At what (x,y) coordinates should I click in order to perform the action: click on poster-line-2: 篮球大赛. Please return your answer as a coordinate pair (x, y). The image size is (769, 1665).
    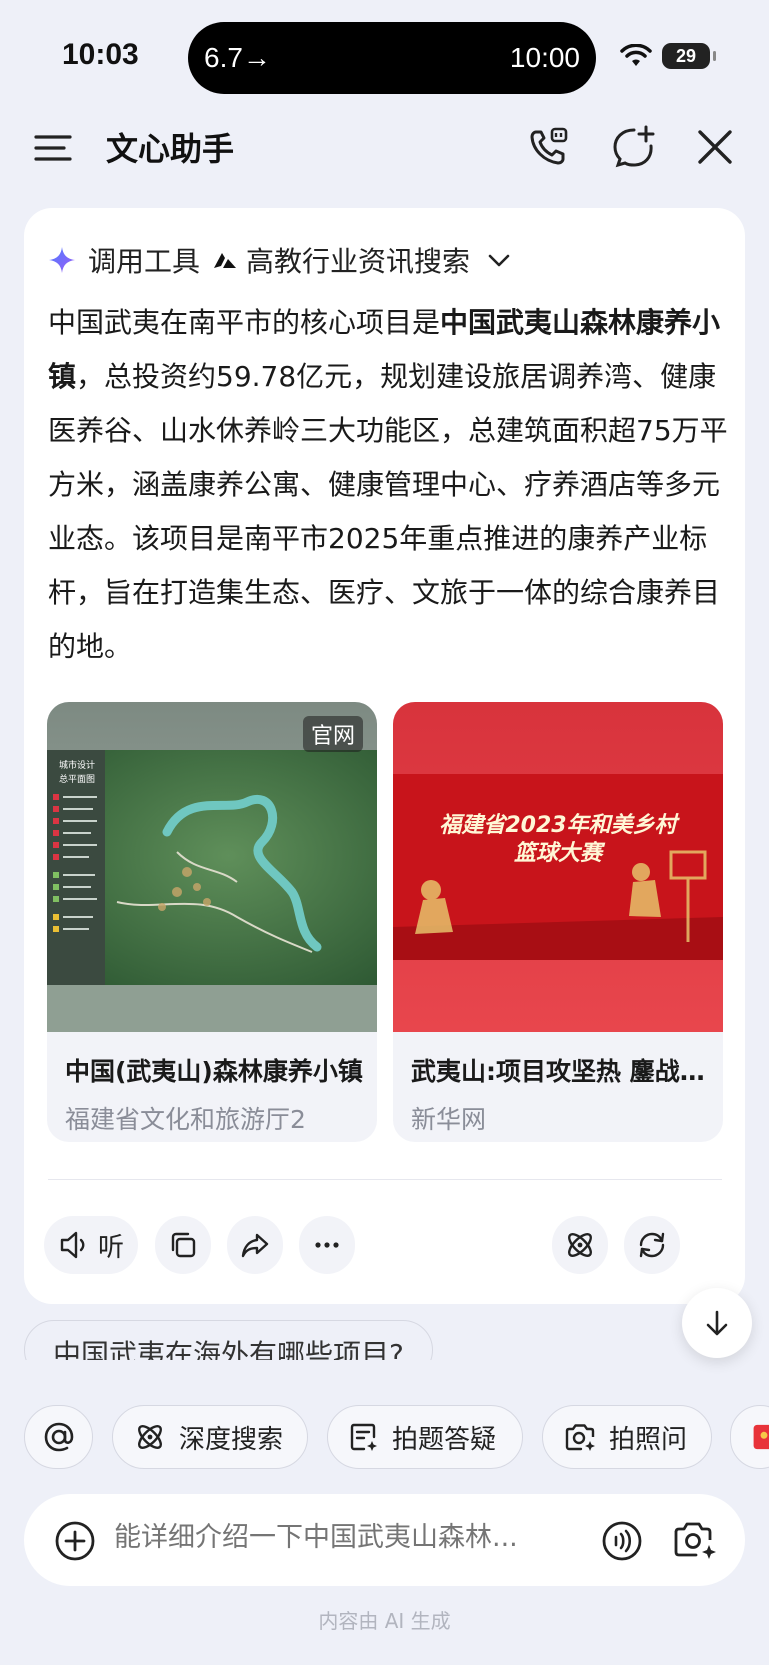
    Looking at the image, I should click on (560, 853).